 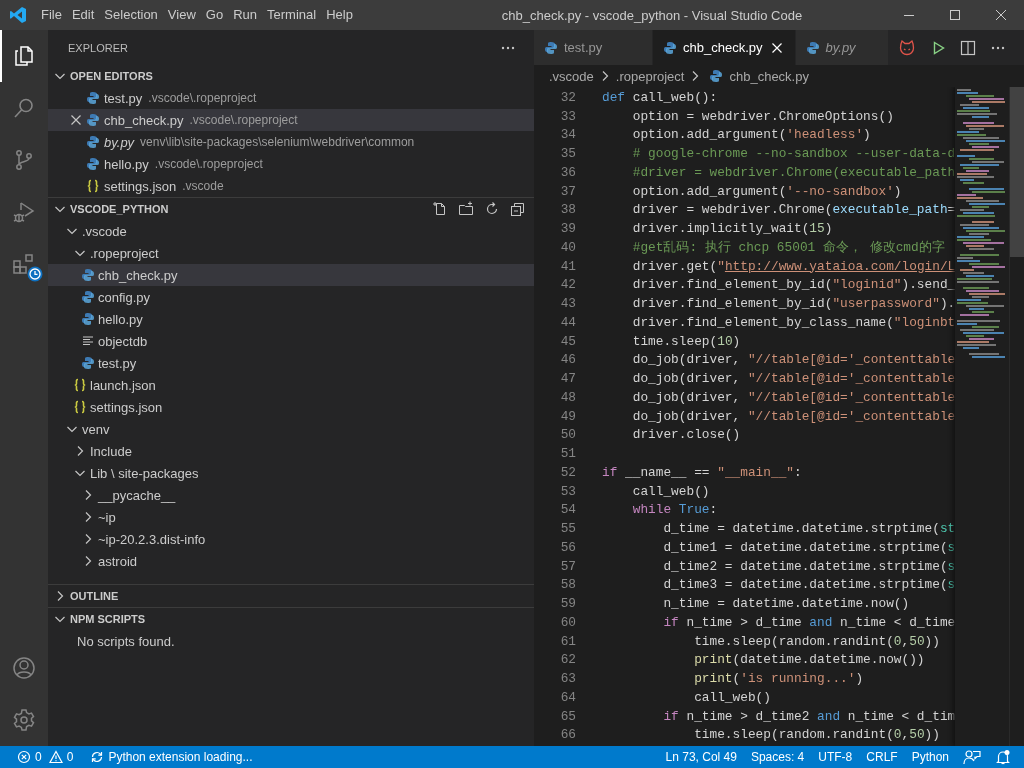 I want to click on code-line: n_time = datetime.datetime.now(), so click(x=786, y=604).